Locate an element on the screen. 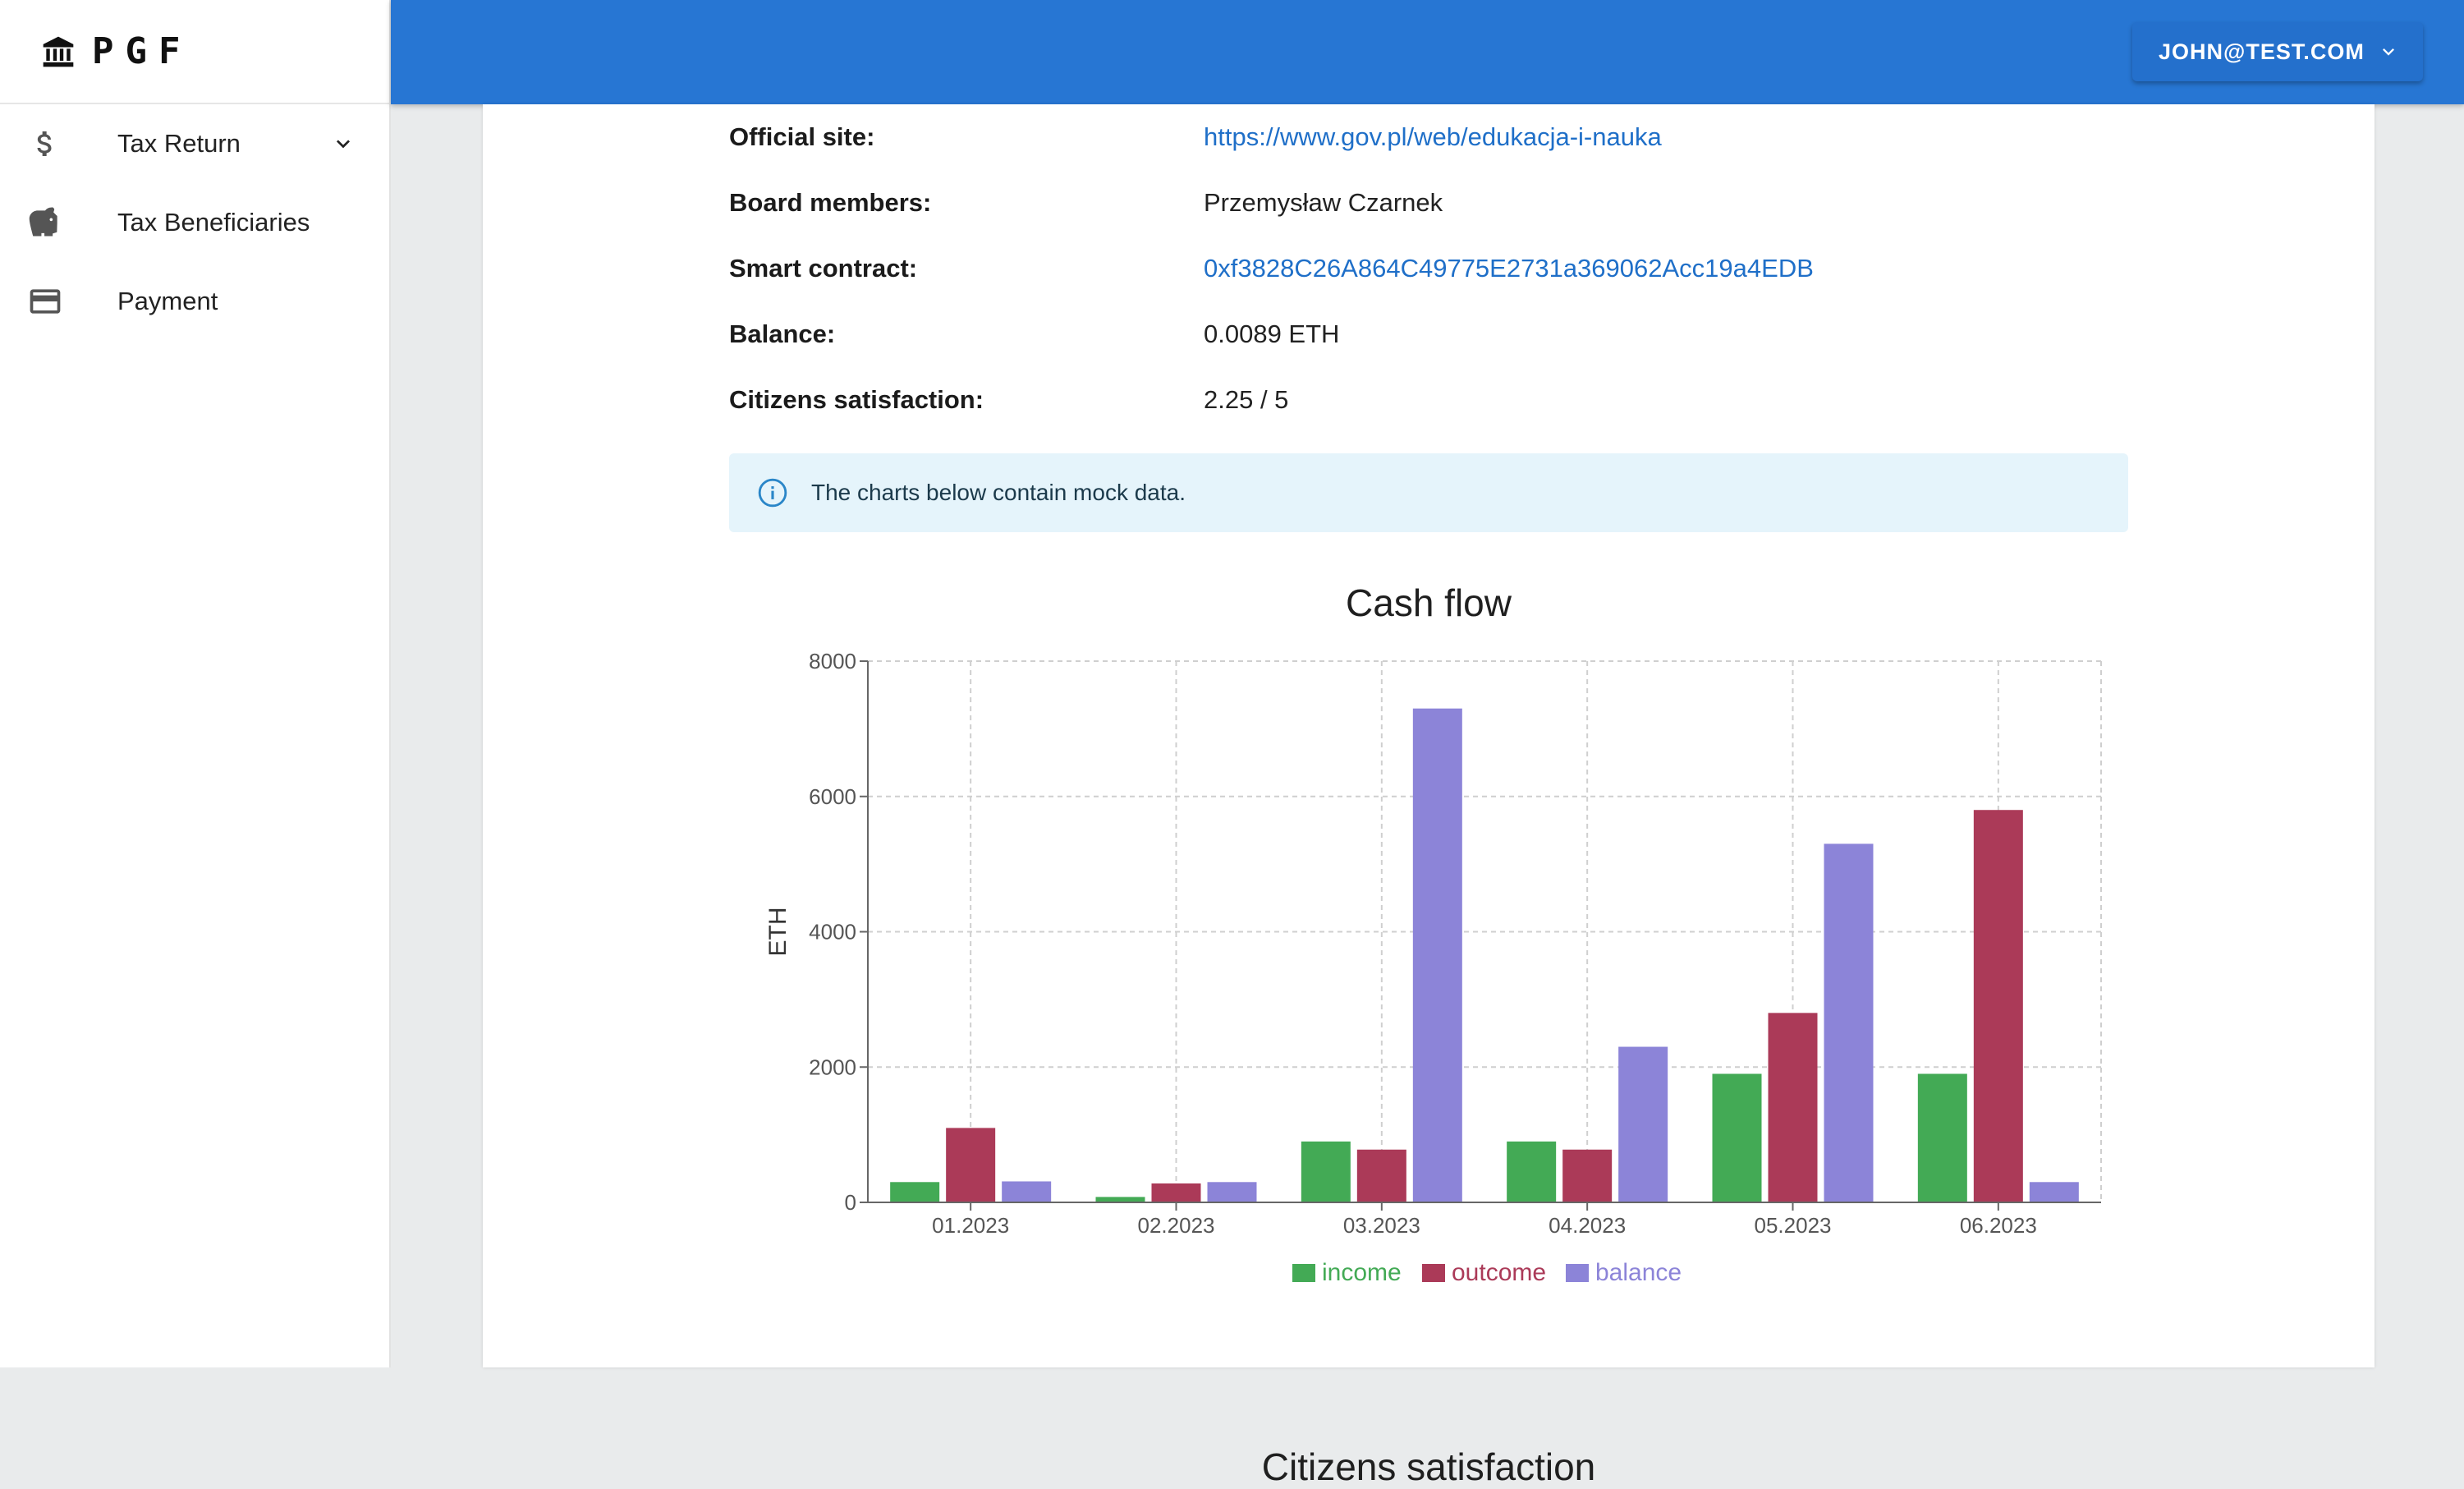 The width and height of the screenshot is (2464, 1489). sidebar-item-payment: Payment is located at coordinates (195, 301).